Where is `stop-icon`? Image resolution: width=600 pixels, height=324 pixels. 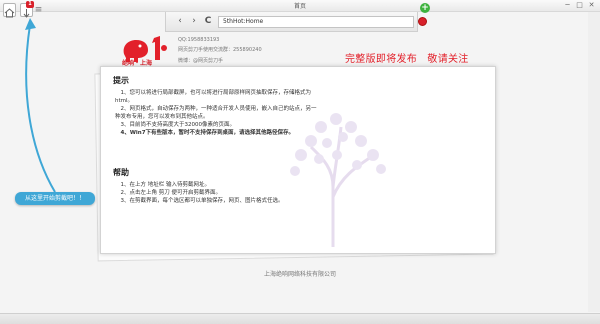
stop-icon is located at coordinates (422, 21).